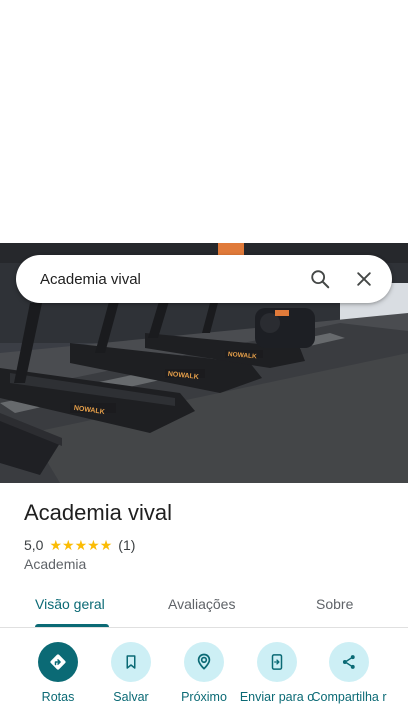 Image resolution: width=408 pixels, height=726 pixels. I want to click on bookmark-icon, so click(131, 662).